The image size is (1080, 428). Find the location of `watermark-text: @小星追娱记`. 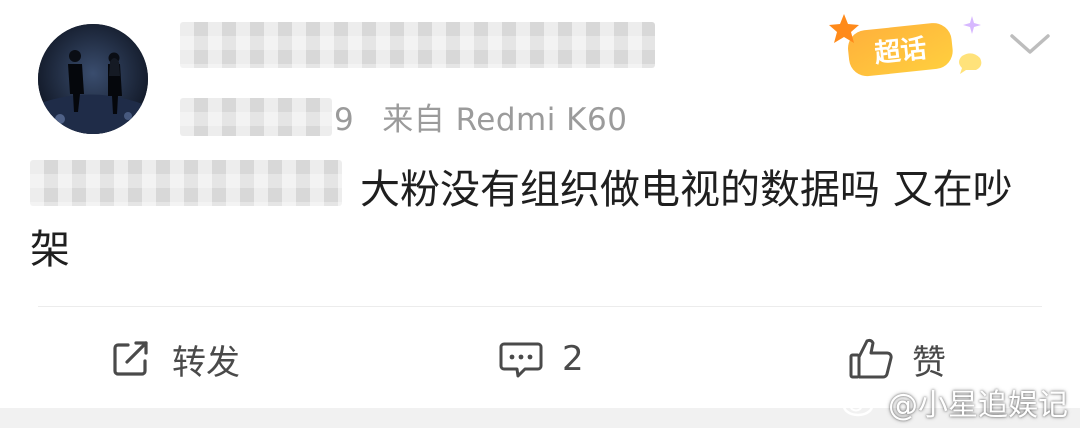

watermark-text: @小星追娱记 is located at coordinates (978, 405).